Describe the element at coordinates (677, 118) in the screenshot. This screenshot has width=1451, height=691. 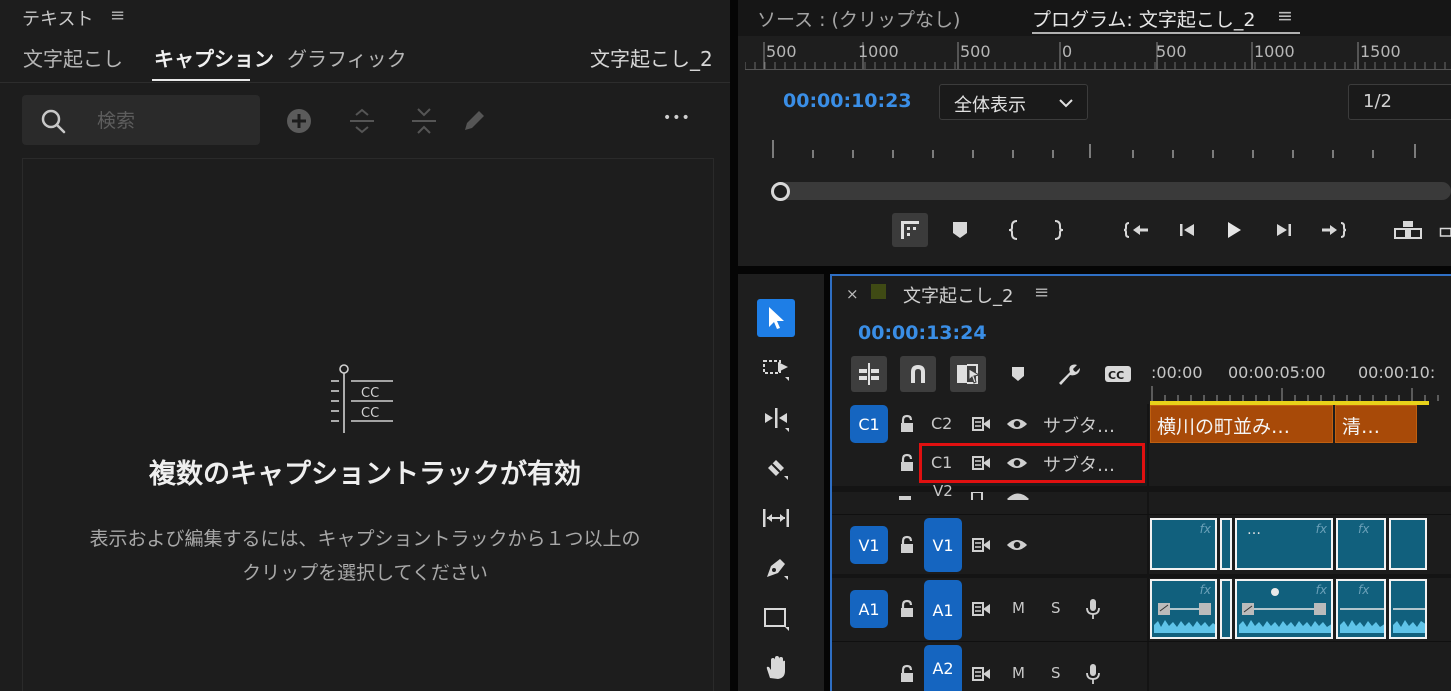
I see `more-options-icon: •••` at that location.